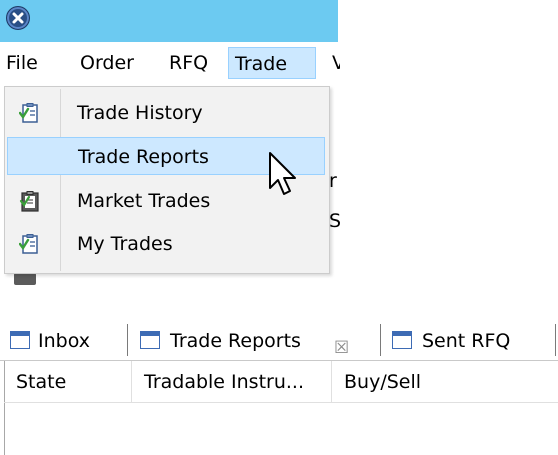 This screenshot has height=455, width=558. What do you see at coordinates (68, 382) in the screenshot?
I see `column-header-state: State` at bounding box center [68, 382].